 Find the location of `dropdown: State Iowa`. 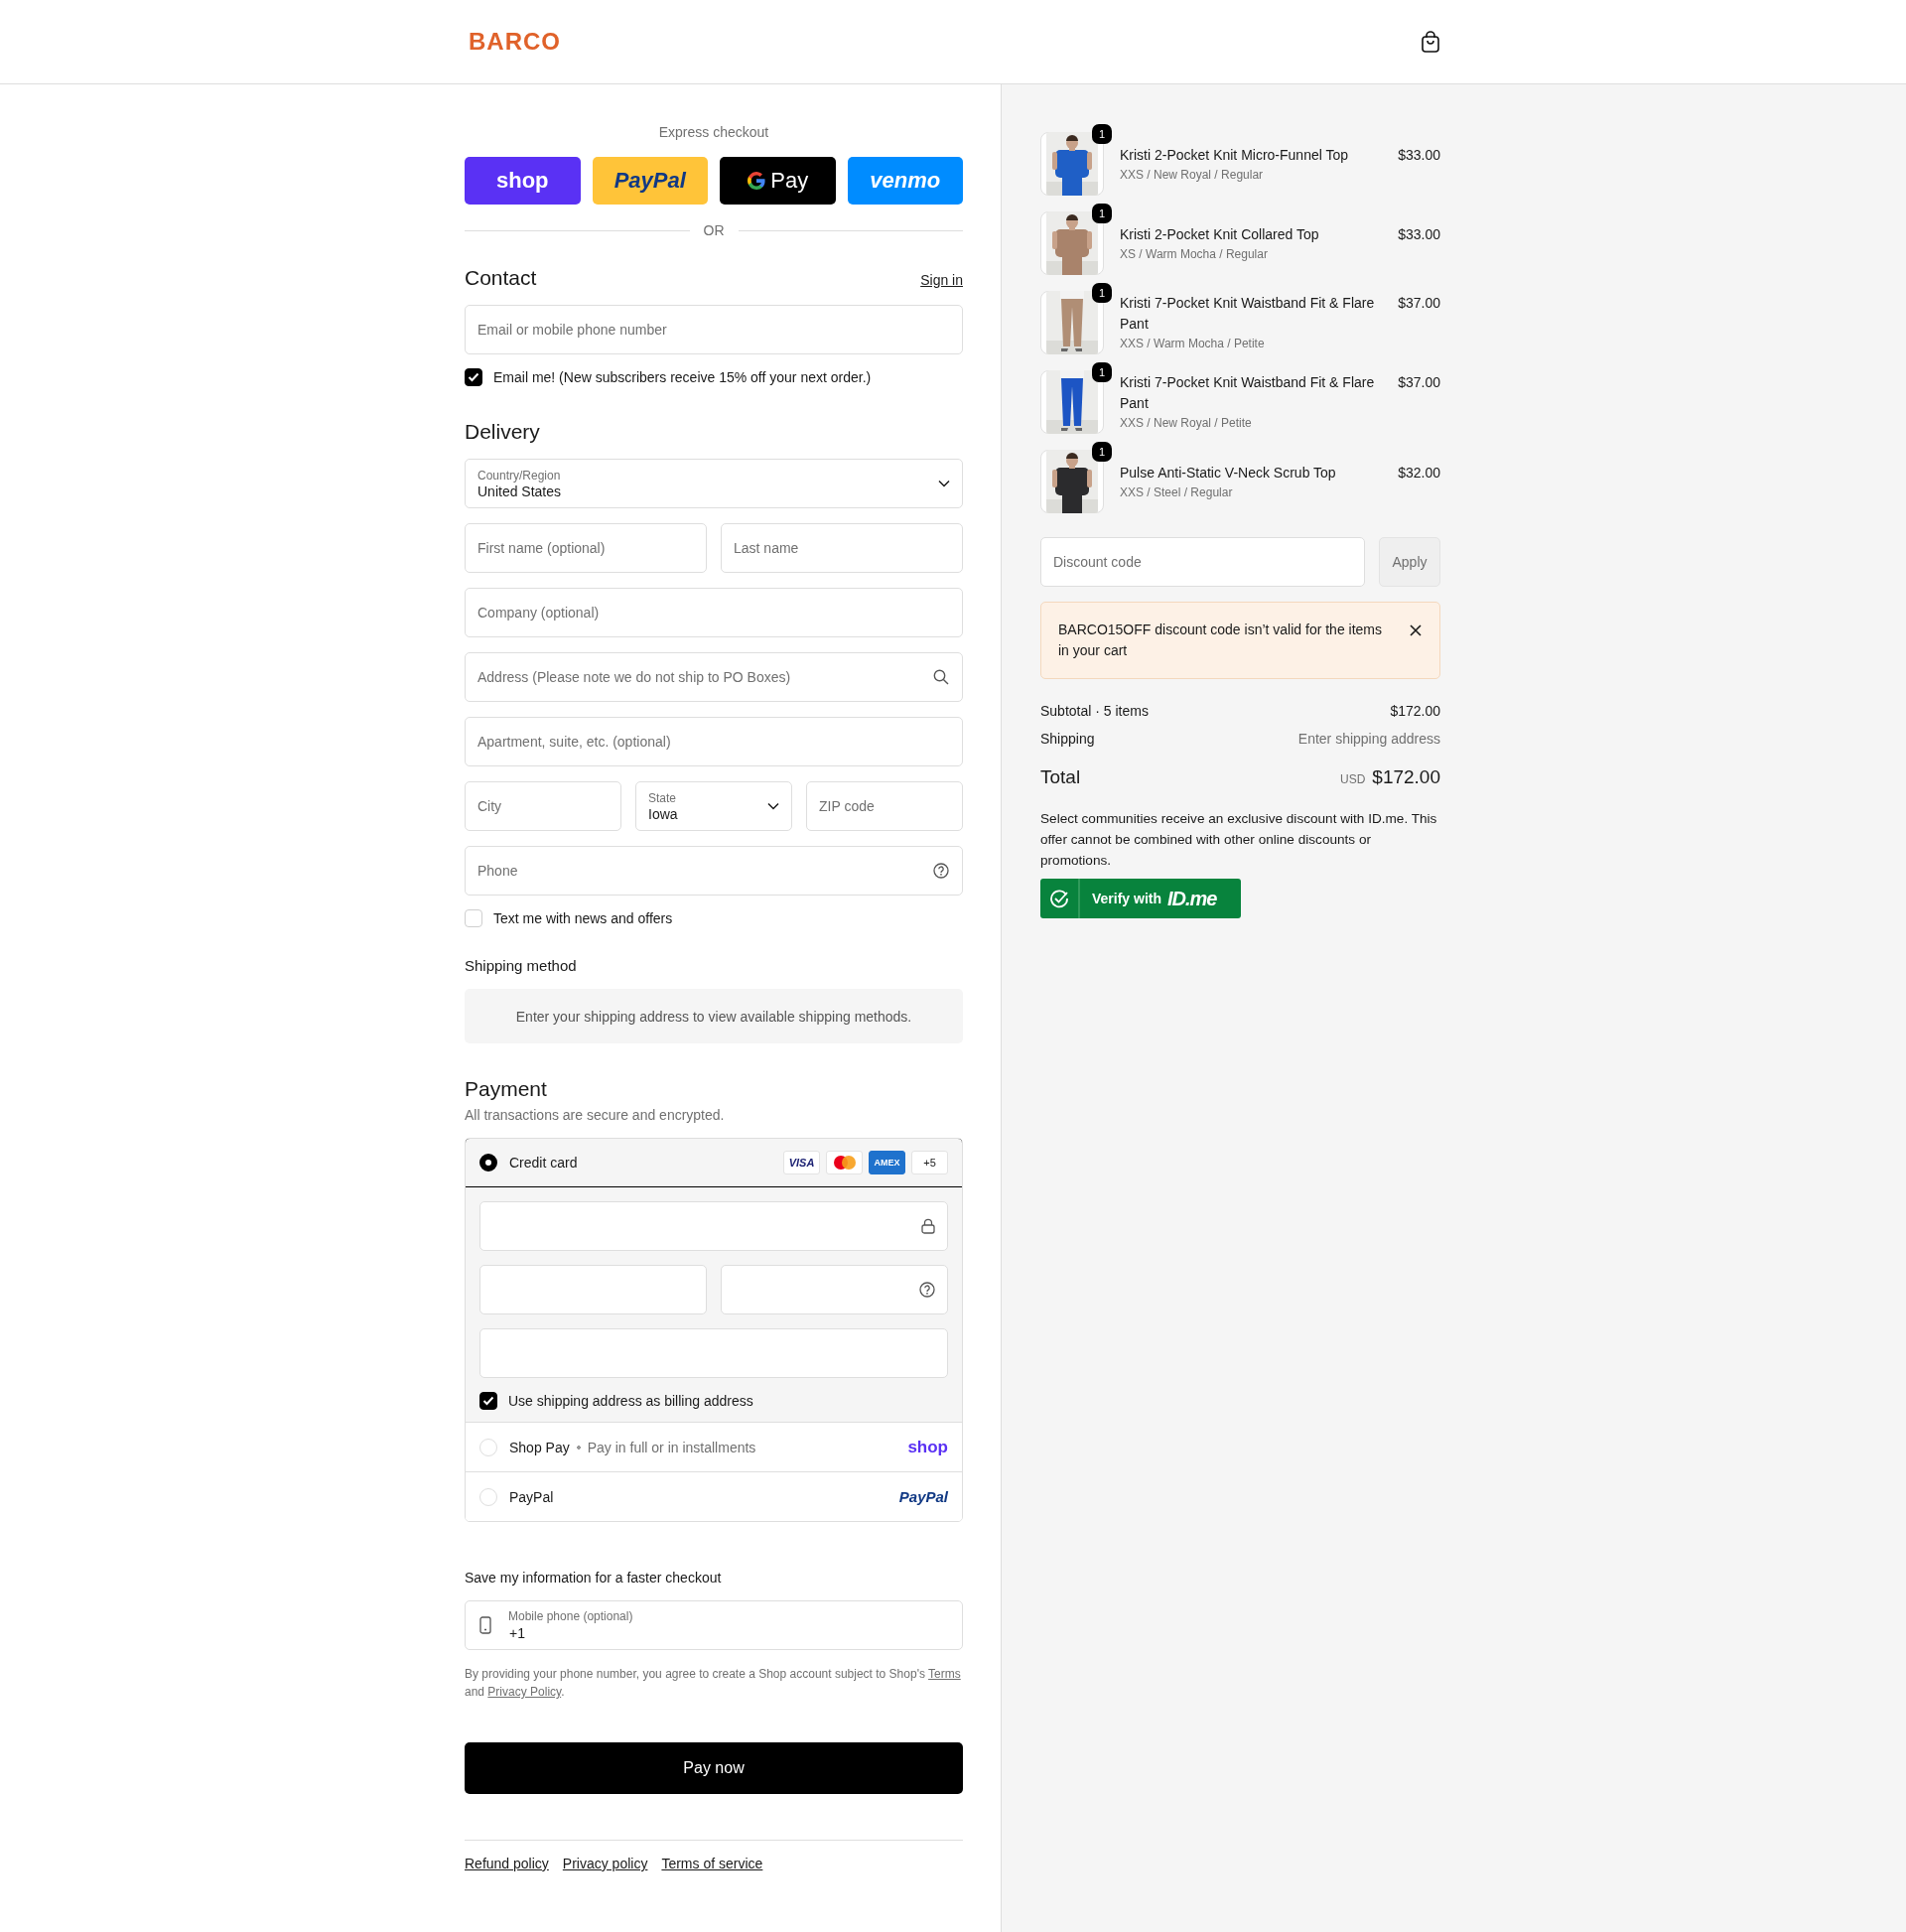

dropdown: State Iowa is located at coordinates (713, 806).